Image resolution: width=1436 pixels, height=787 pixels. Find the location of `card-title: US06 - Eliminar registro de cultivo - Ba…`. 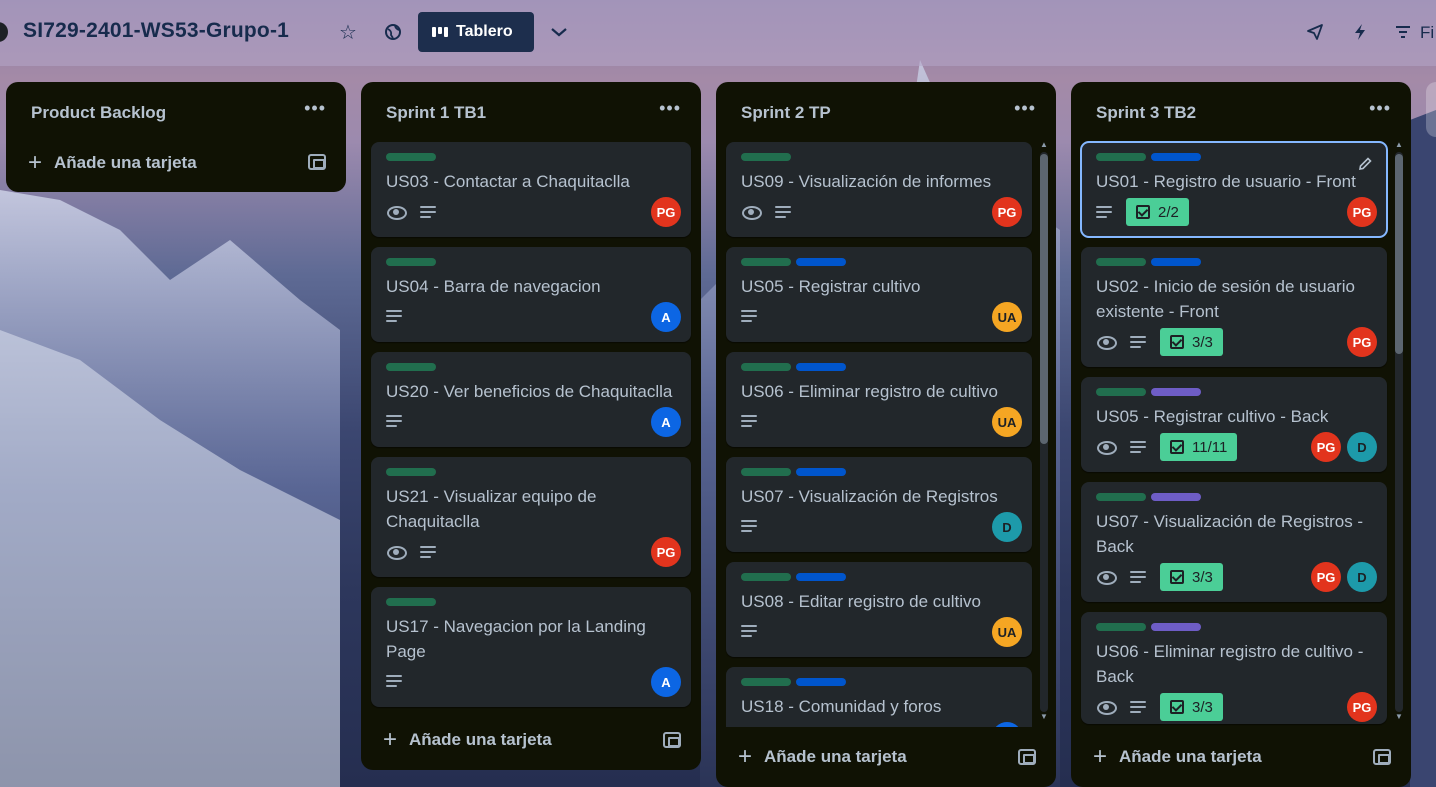

card-title: US06 - Eliminar registro de cultivo - Ba… is located at coordinates (1230, 664).